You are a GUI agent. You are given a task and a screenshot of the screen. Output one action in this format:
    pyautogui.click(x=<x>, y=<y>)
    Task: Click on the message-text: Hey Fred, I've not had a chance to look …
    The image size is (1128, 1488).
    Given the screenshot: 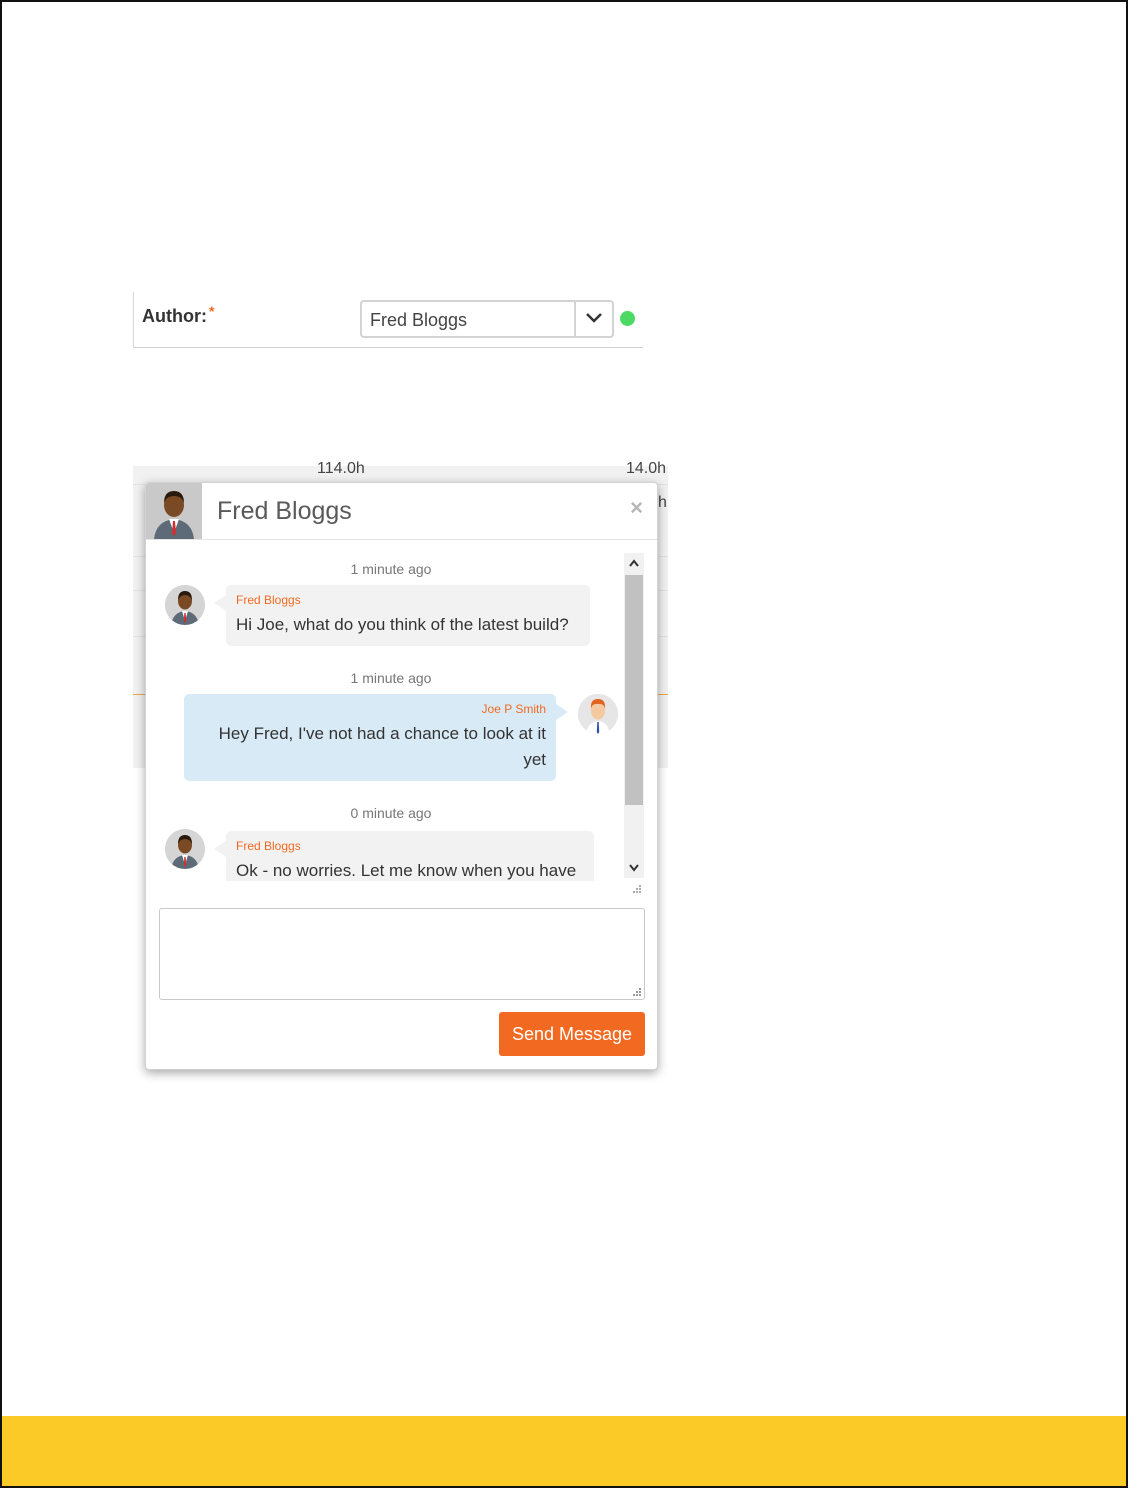 What is the action you would take?
    pyautogui.click(x=382, y=746)
    